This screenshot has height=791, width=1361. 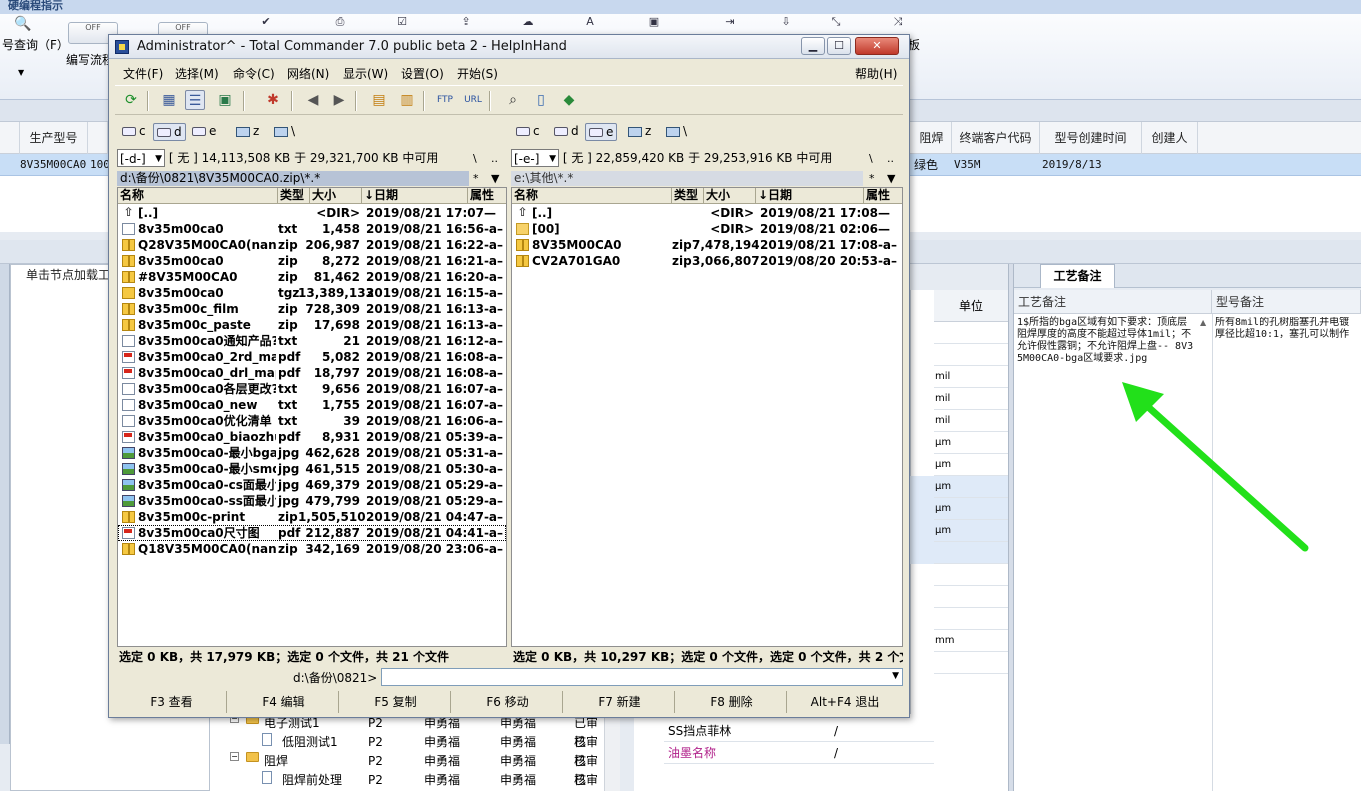 I want to click on col-header-creator: 创建人, so click(x=1170, y=138).